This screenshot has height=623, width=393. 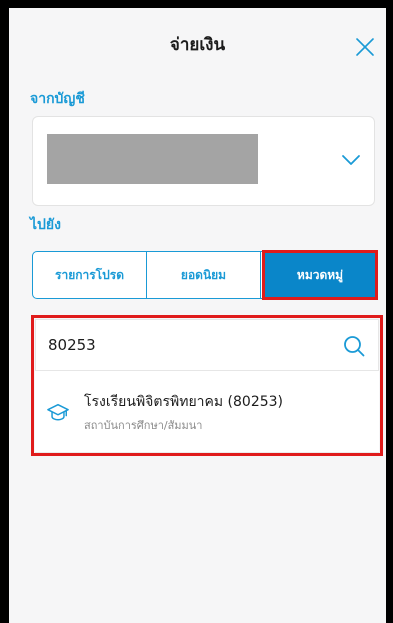 What do you see at coordinates (45, 225) in the screenshot?
I see `destination-label: ไปยัง` at bounding box center [45, 225].